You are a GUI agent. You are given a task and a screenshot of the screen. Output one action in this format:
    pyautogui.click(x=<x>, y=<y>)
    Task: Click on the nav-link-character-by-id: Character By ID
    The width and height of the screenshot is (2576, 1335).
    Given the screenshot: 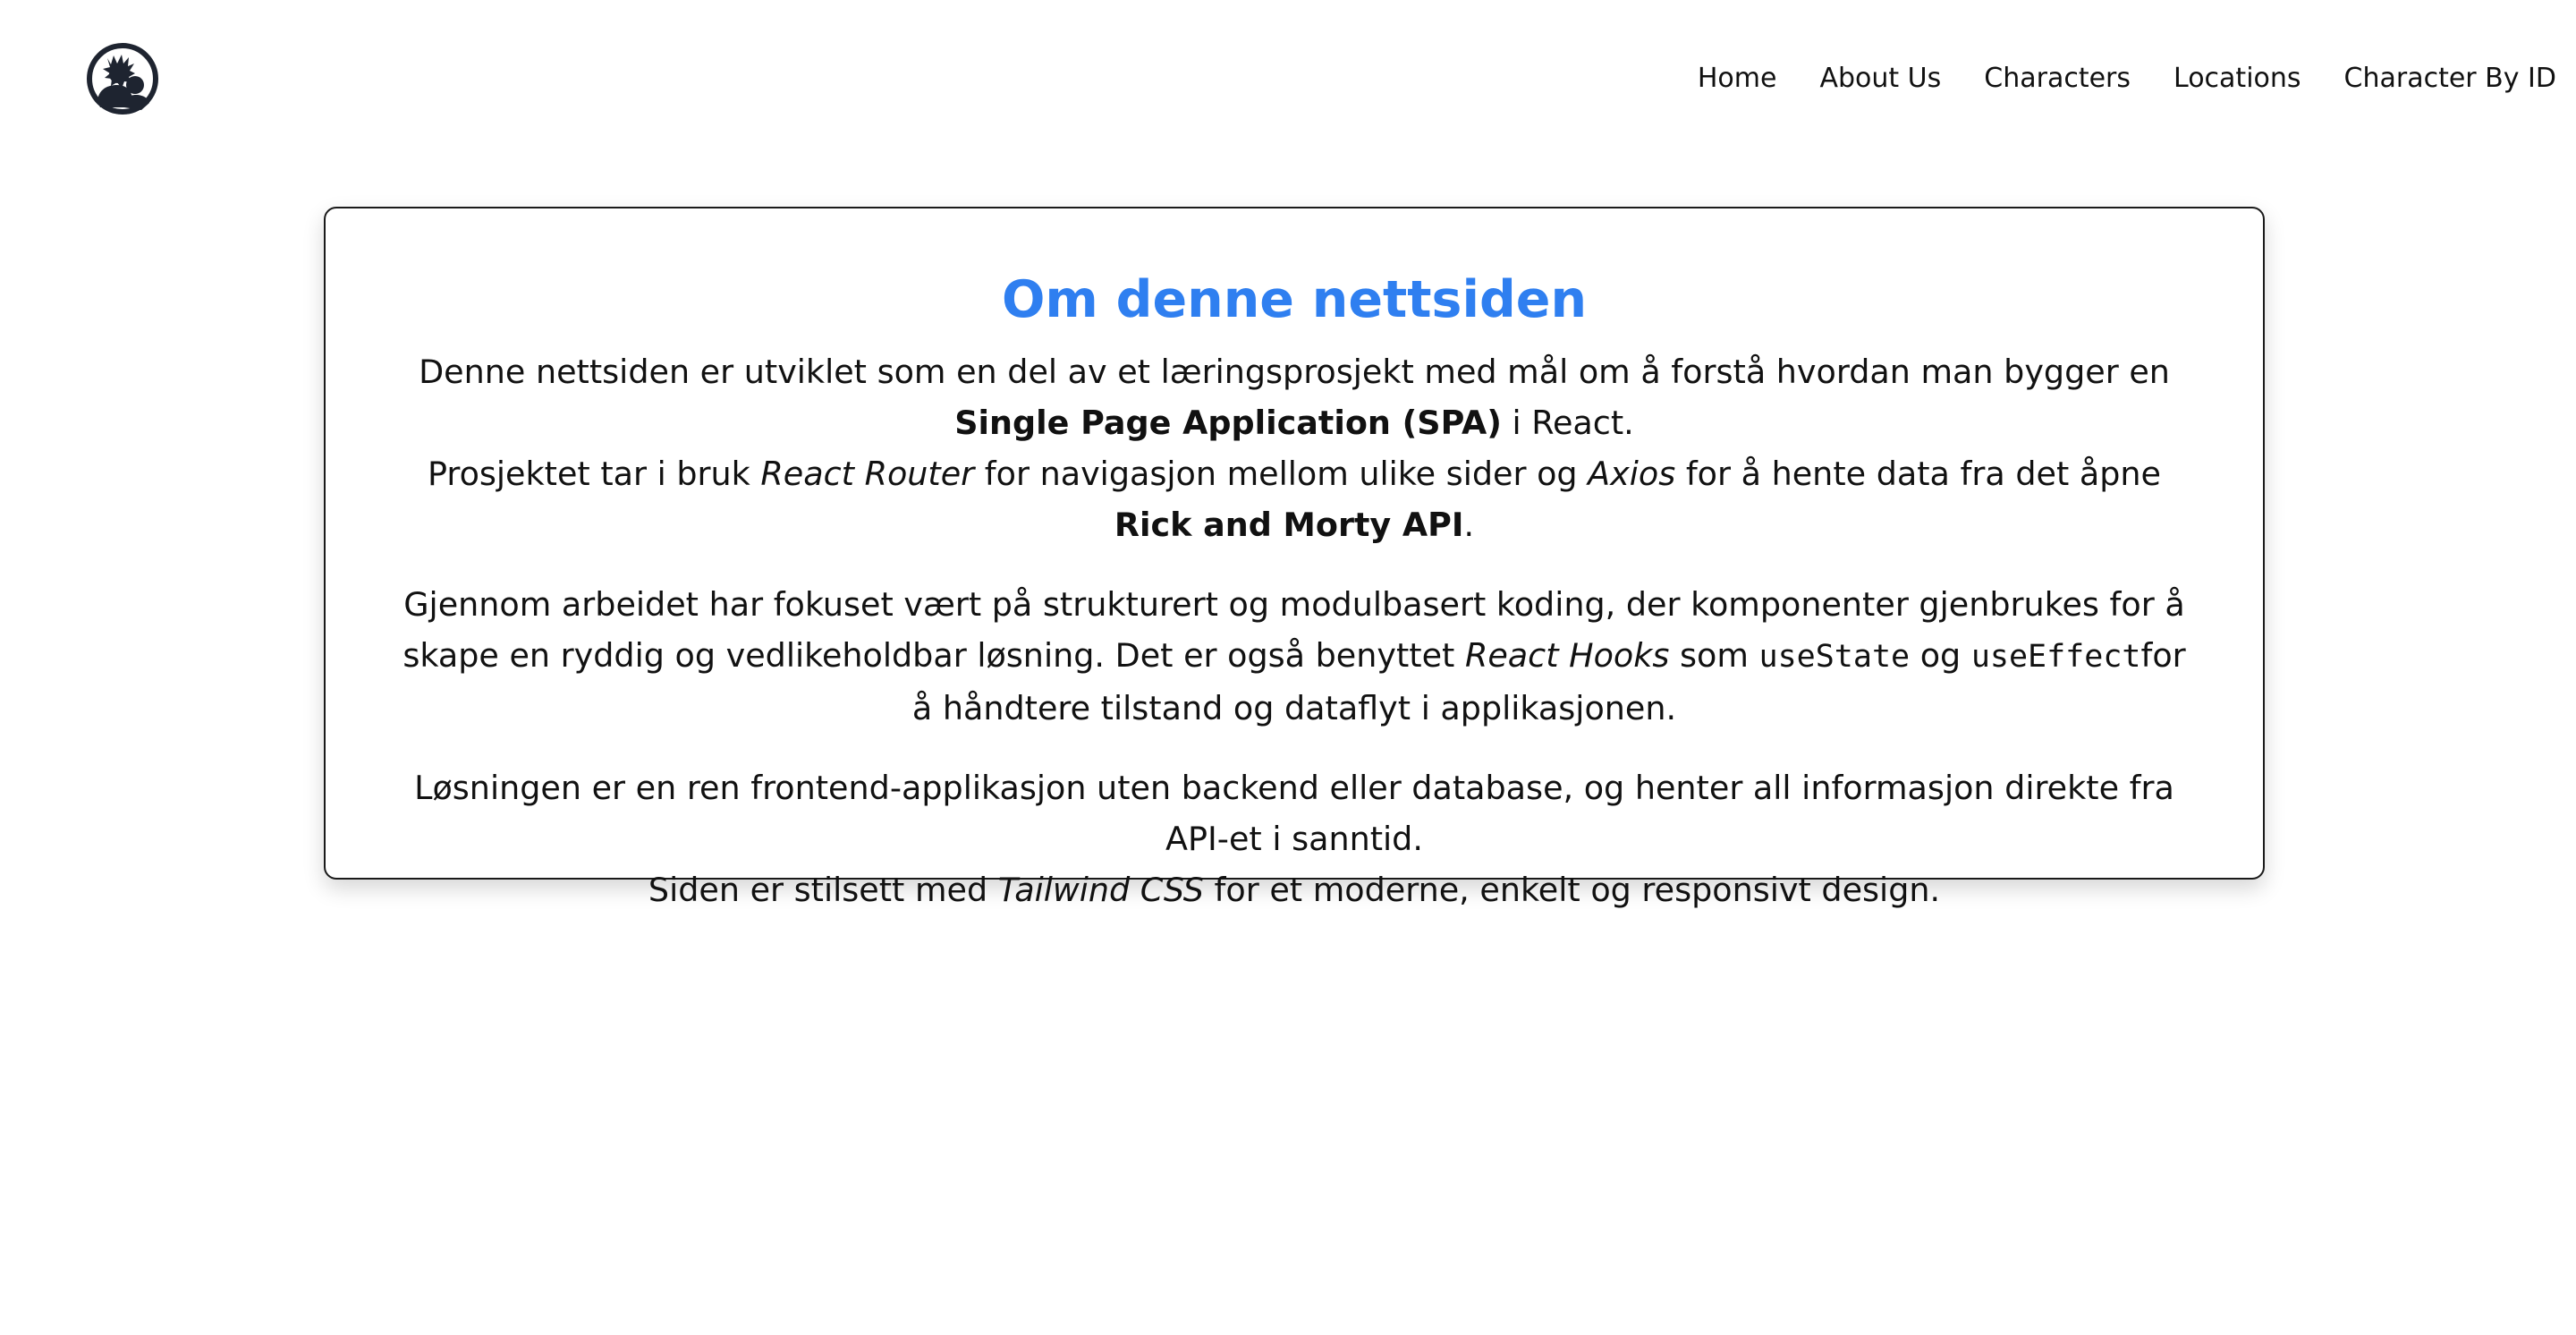 What is the action you would take?
    pyautogui.click(x=2450, y=79)
    